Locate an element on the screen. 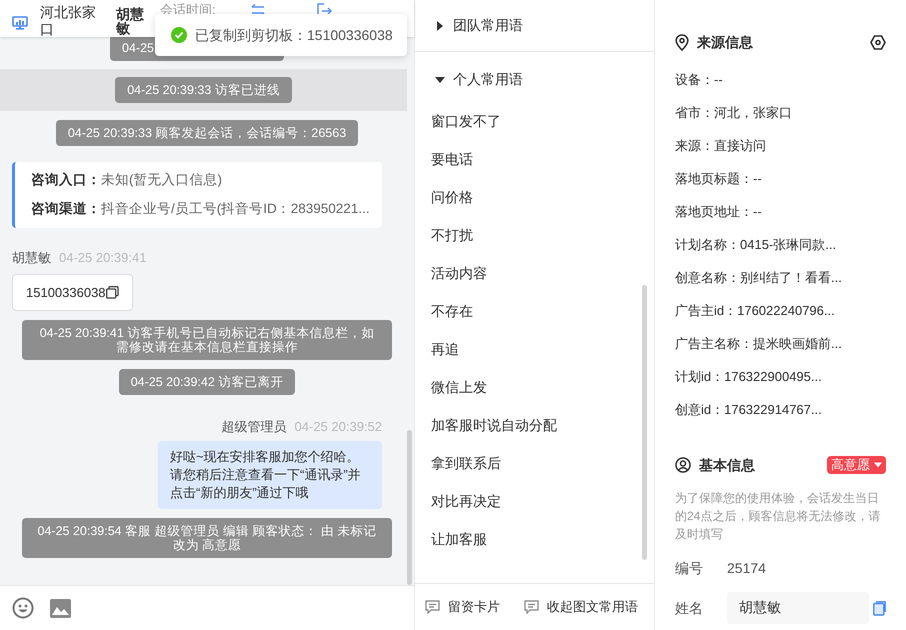  swap-arrows-icon is located at coordinates (258, 10).